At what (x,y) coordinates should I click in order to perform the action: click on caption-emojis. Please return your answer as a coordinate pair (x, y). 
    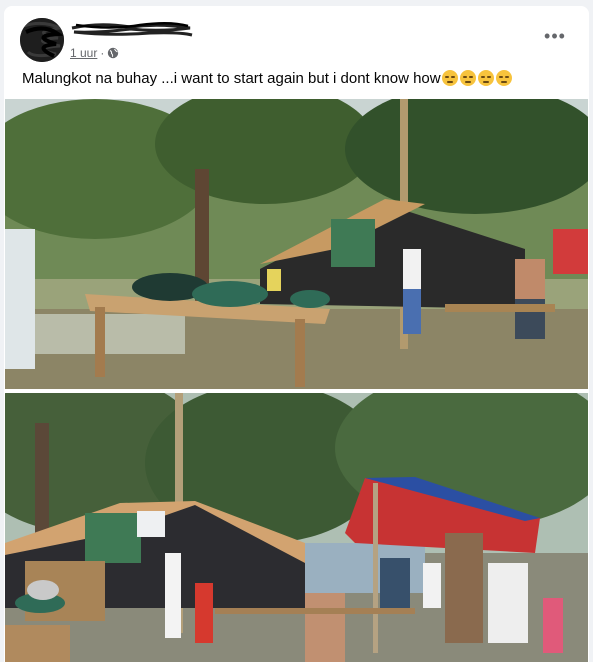
    Looking at the image, I should click on (476, 78).